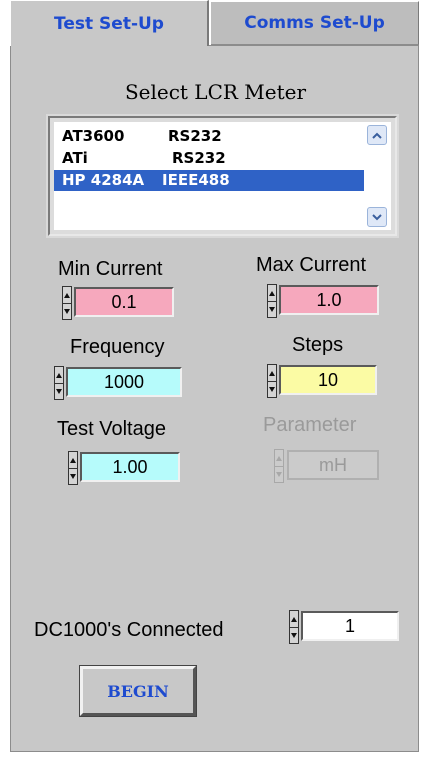  I want to click on min-current-label: Min Current, so click(110, 269).